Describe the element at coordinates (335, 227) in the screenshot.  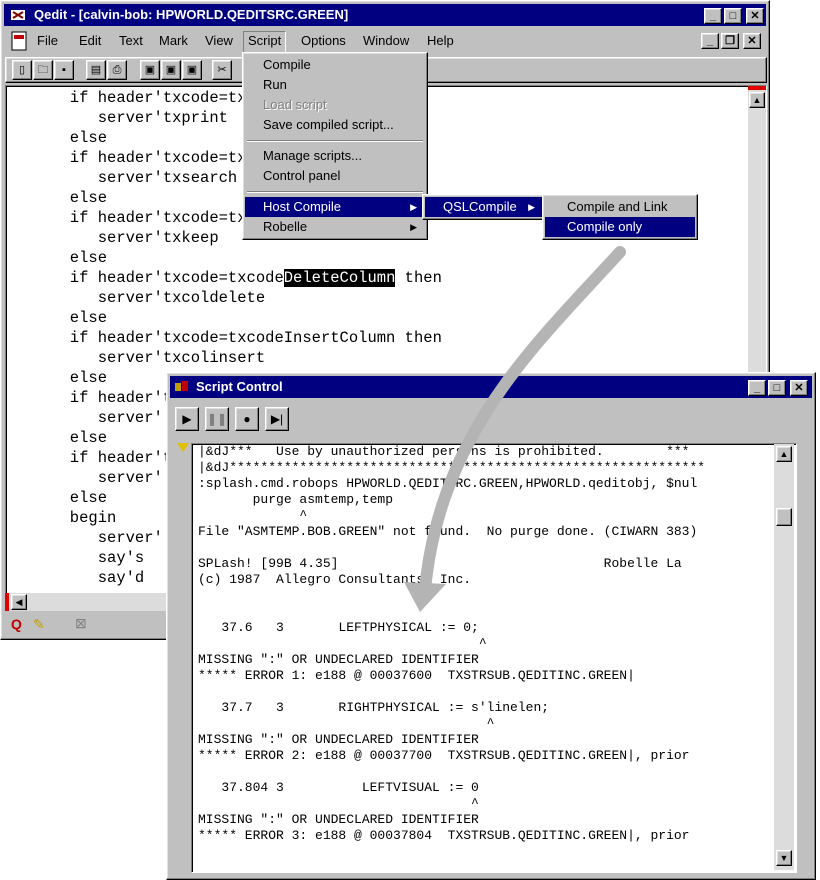
I see `menu-item-robelle: Robelle ▶` at that location.